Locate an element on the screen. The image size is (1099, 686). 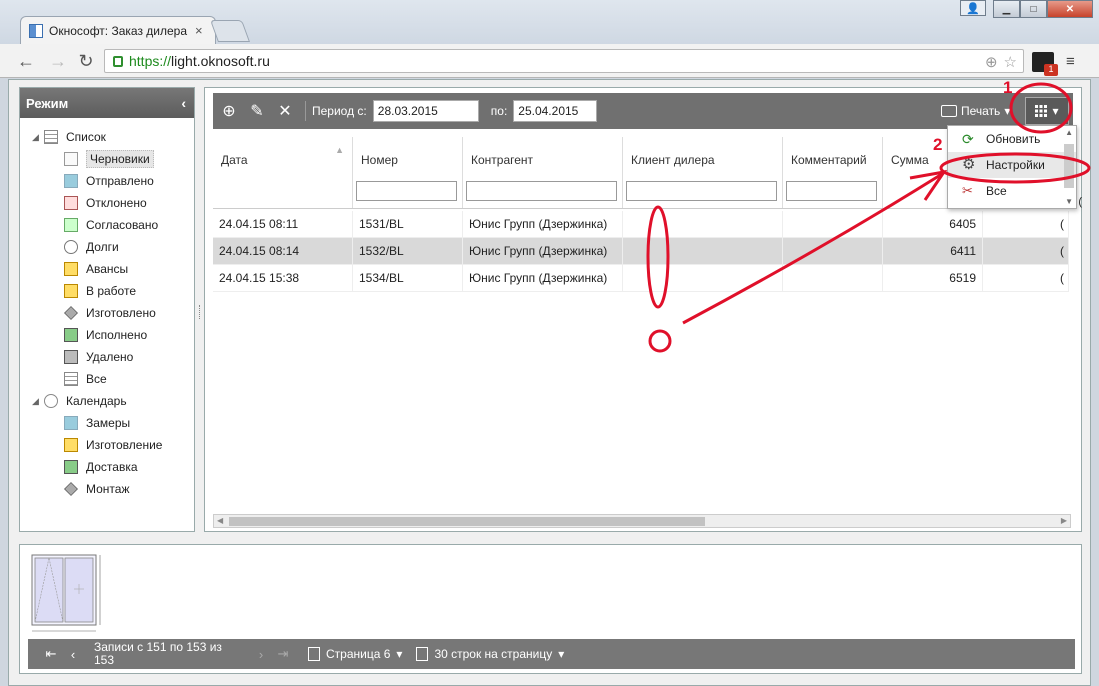
filter-client-input is located at coordinates (701, 191).